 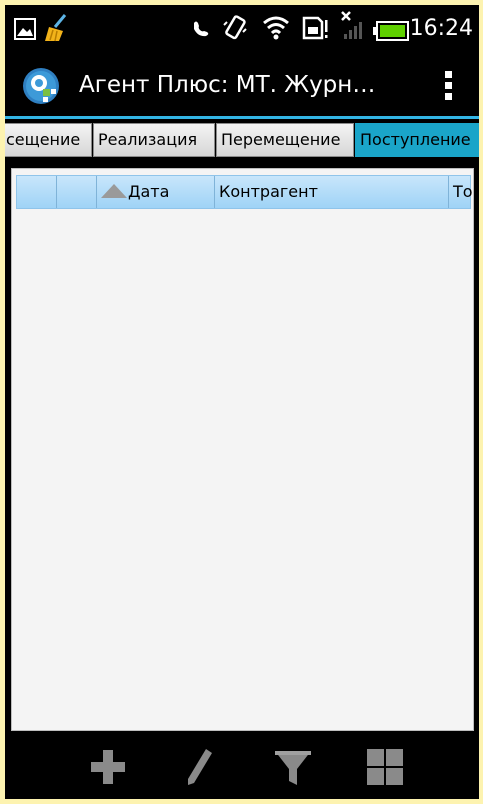 I want to click on no-signal-icon, so click(x=353, y=28).